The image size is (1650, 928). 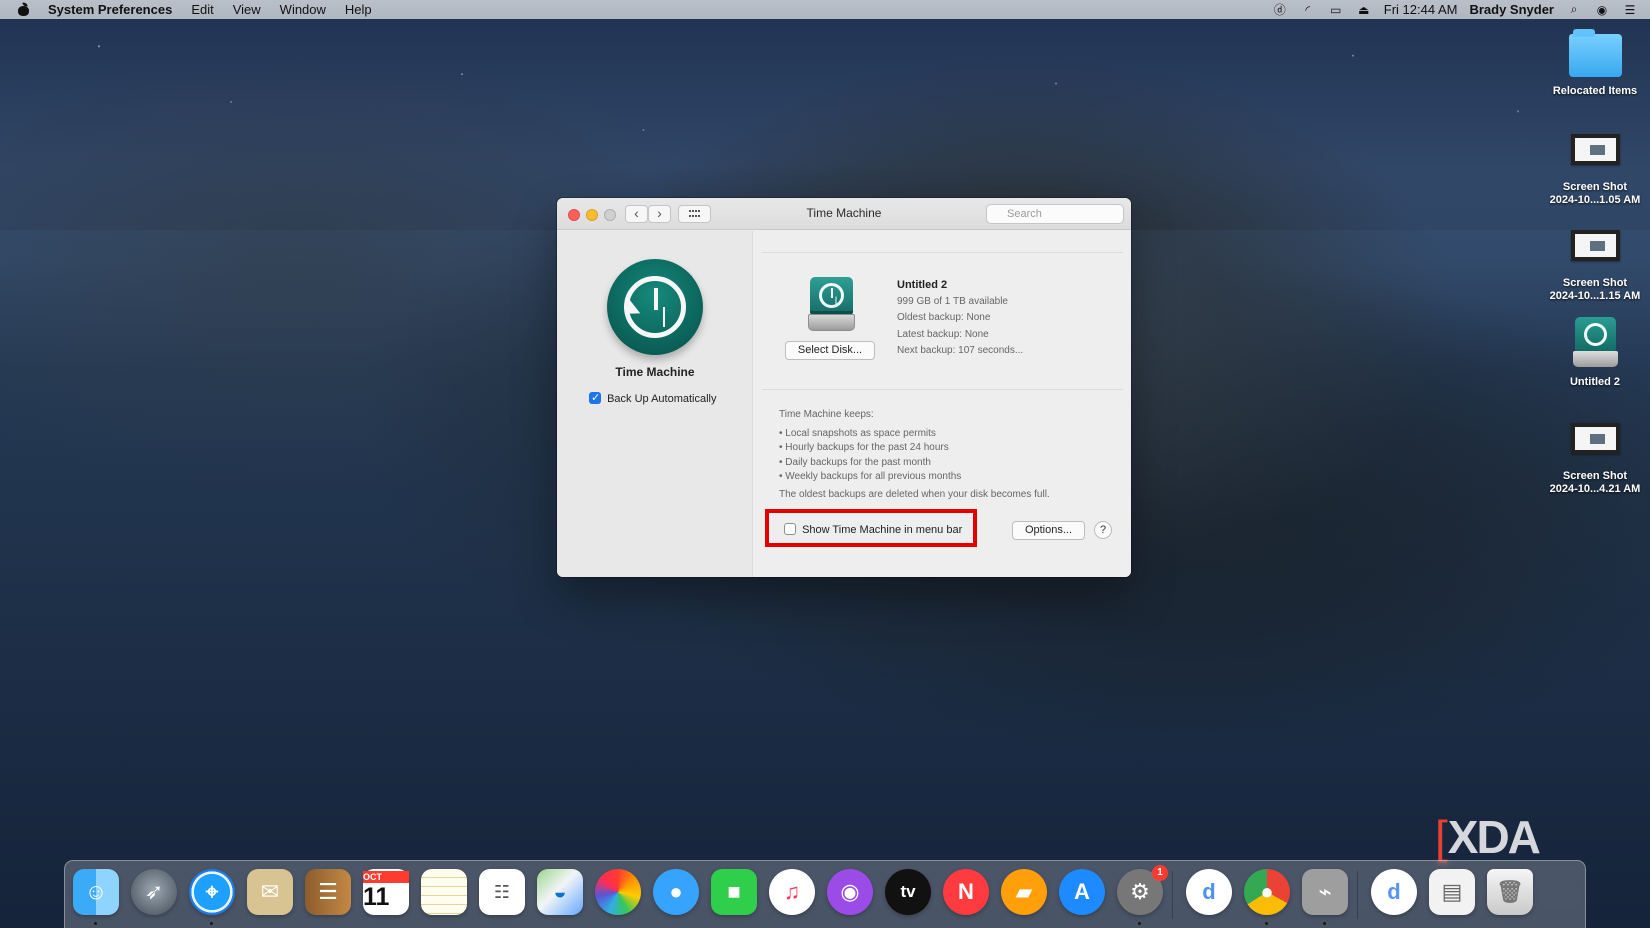 I want to click on back-up-automatically-label: Back Up Automatically, so click(x=662, y=399).